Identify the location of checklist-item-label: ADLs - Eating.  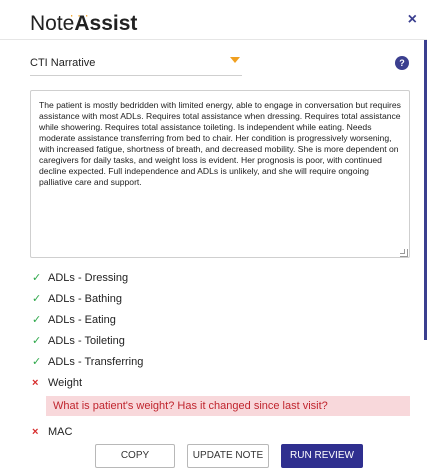
(82, 320).